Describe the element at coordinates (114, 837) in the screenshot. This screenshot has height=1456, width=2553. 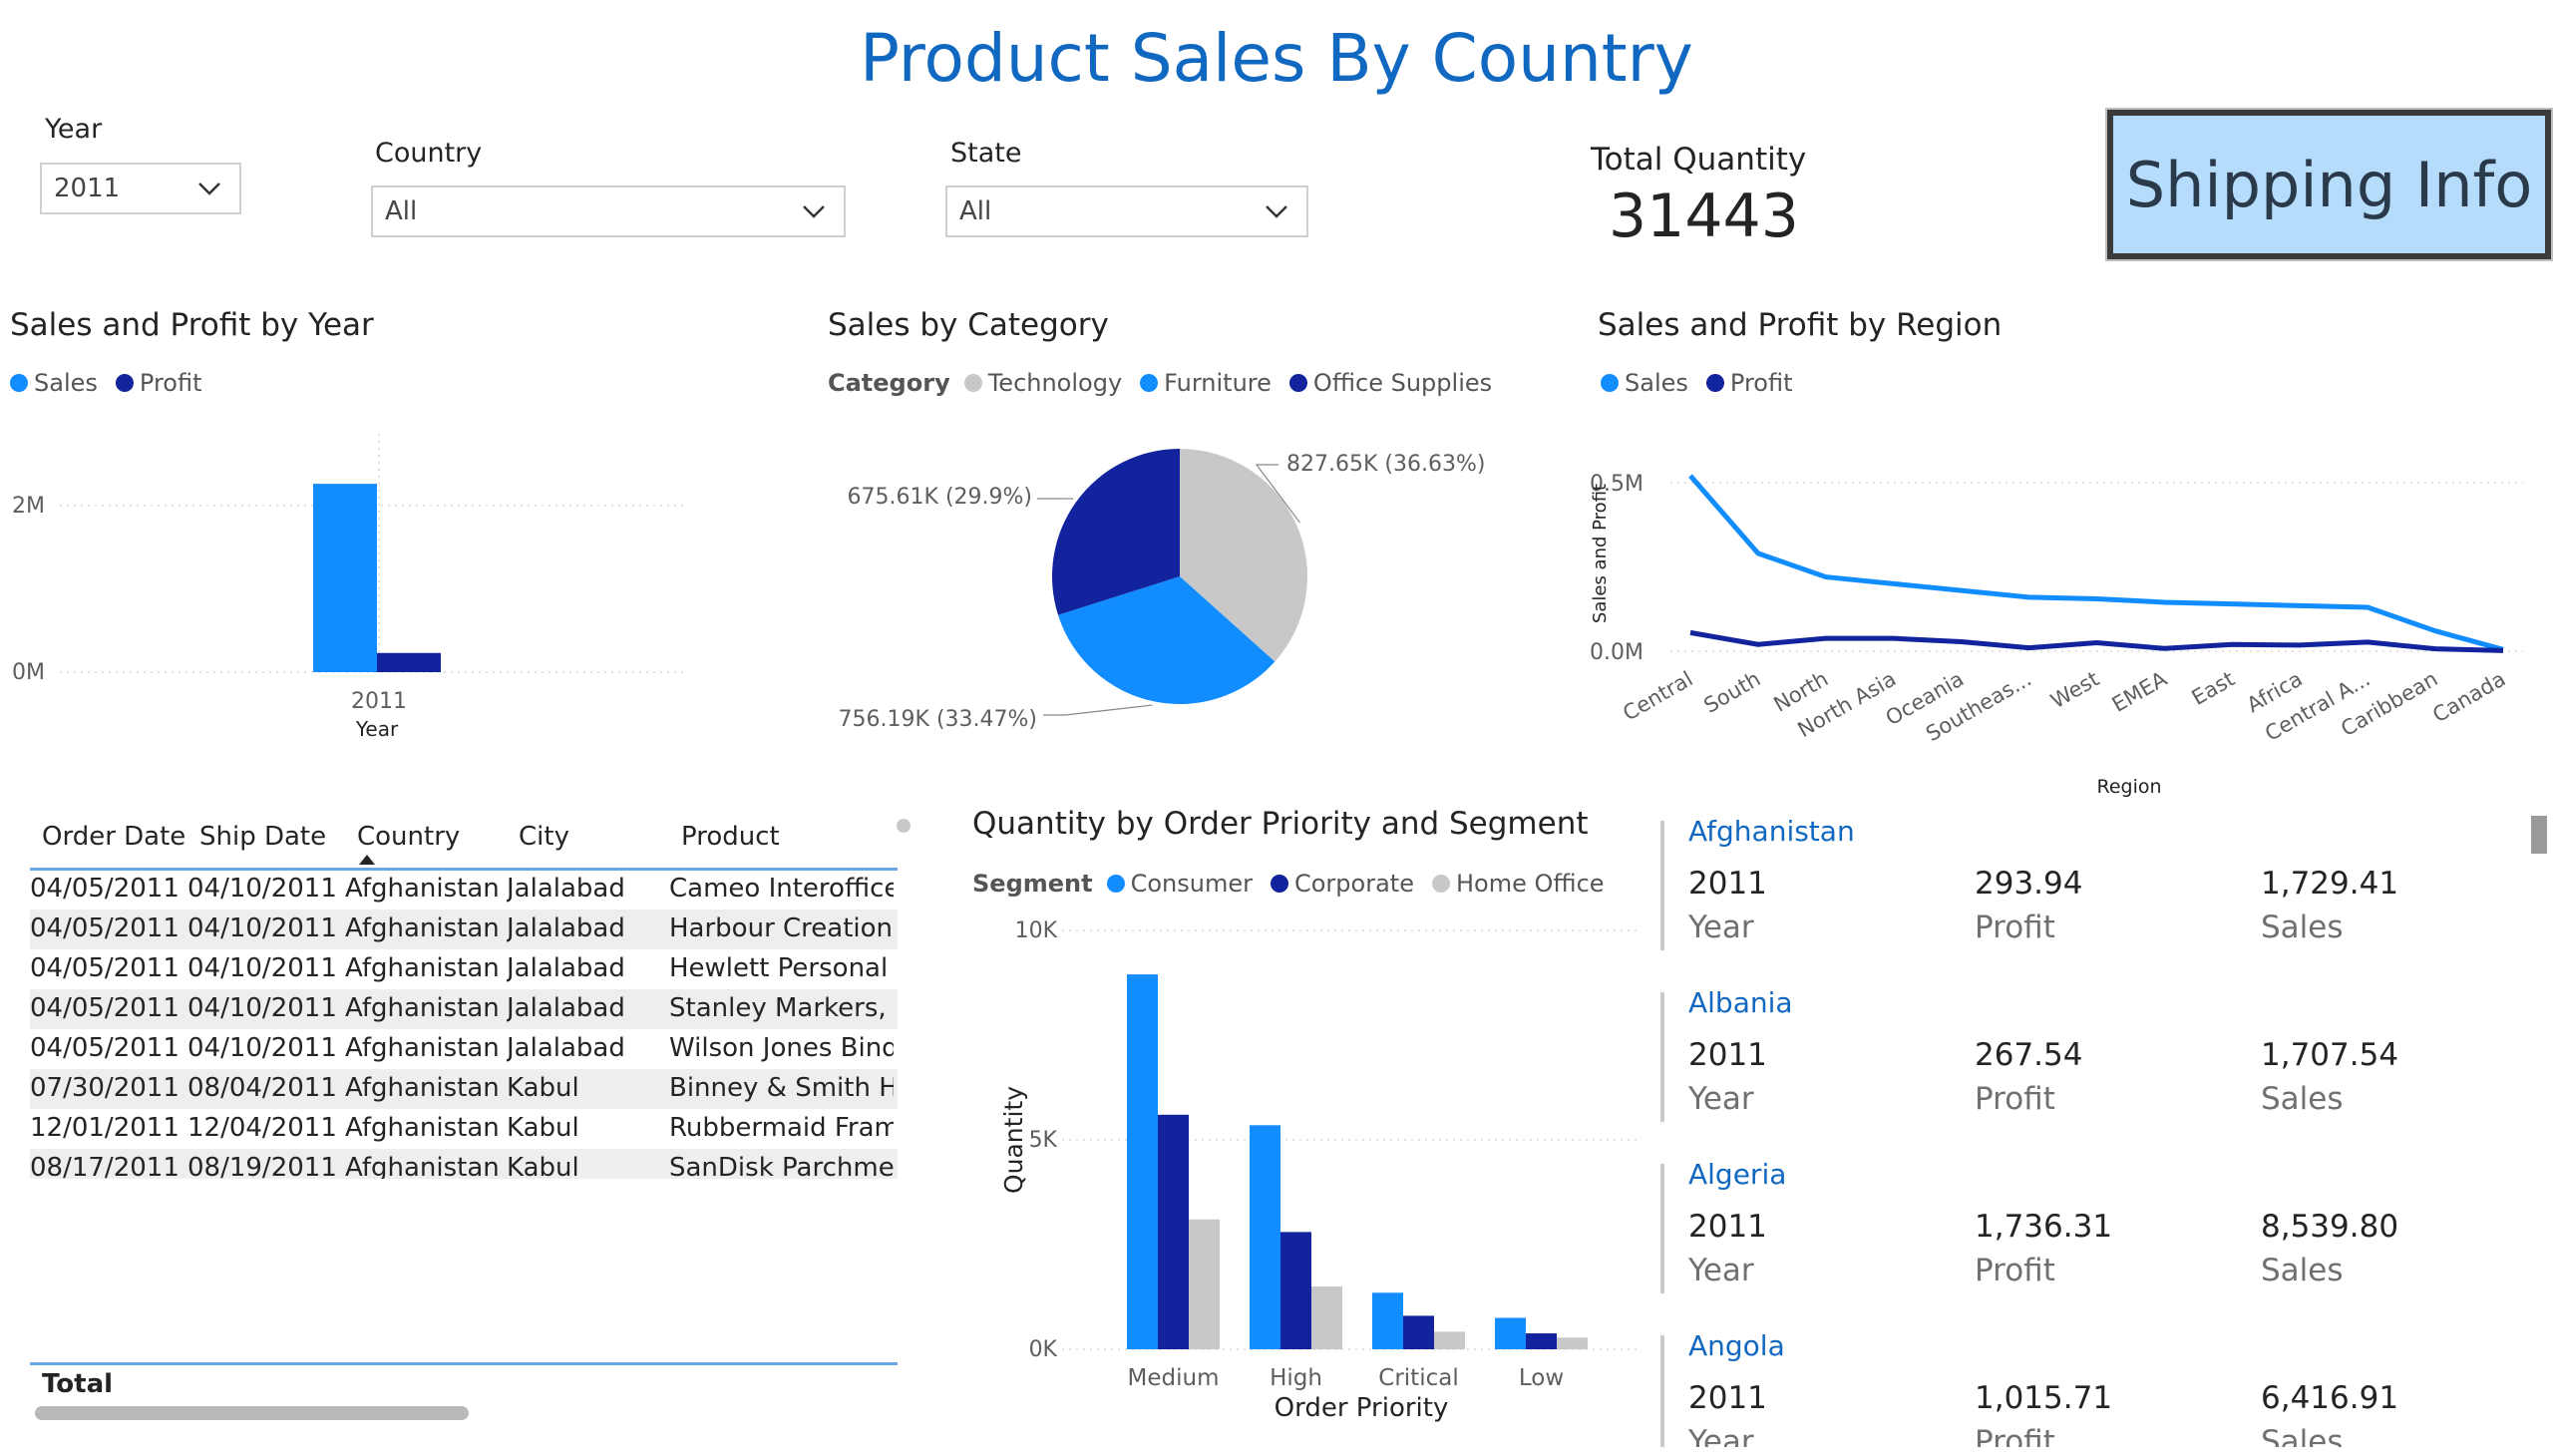
I see `column-header-order-date: Order Date` at that location.